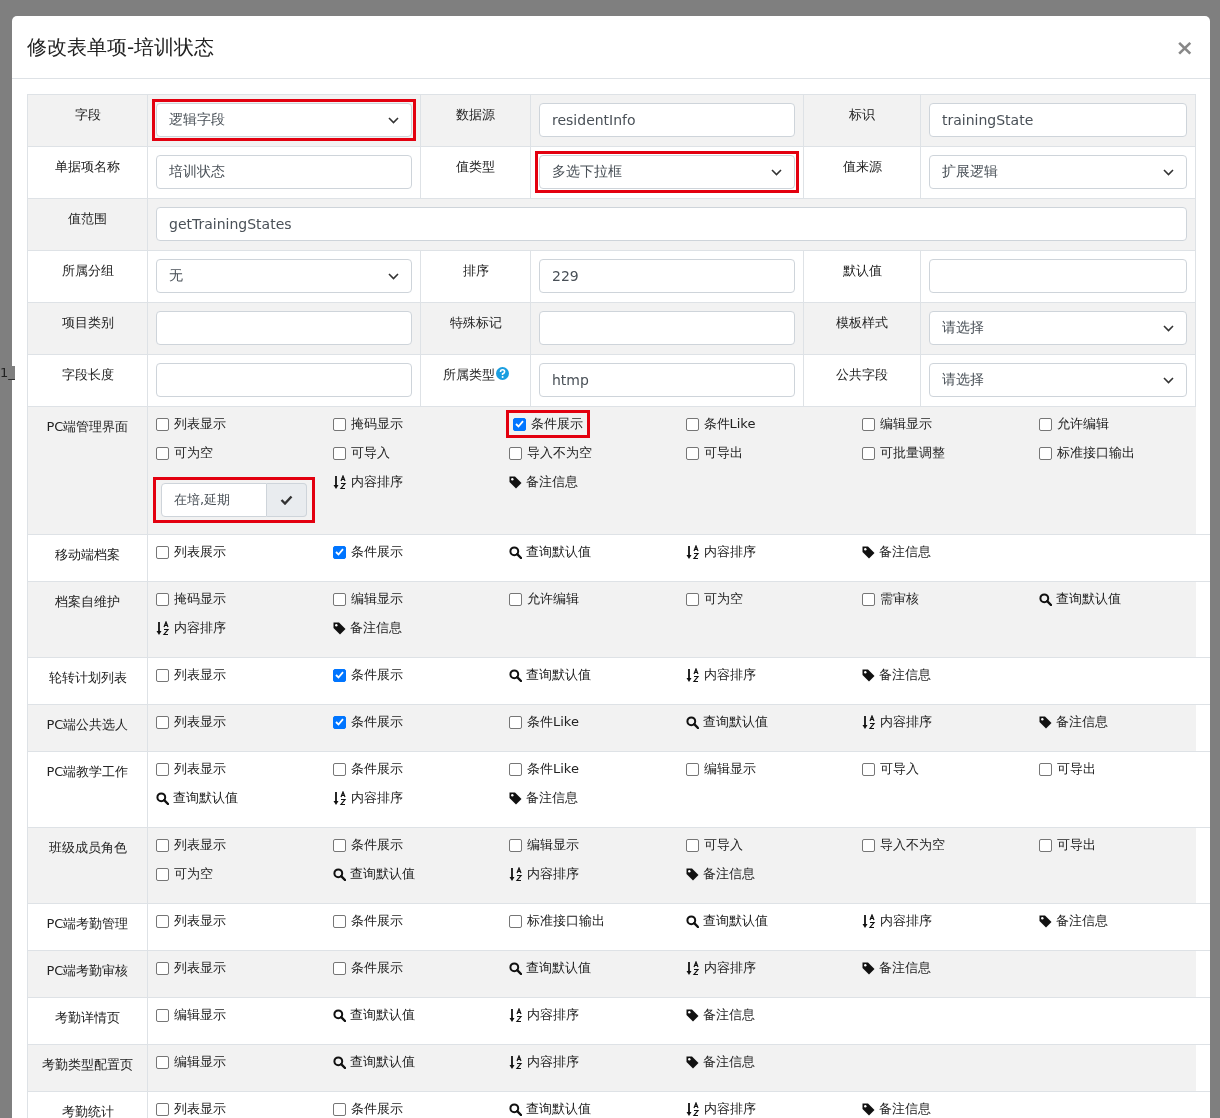 Image resolution: width=1220 pixels, height=1118 pixels. Describe the element at coordinates (284, 172) in the screenshot. I see `input-field: 培训状态` at that location.